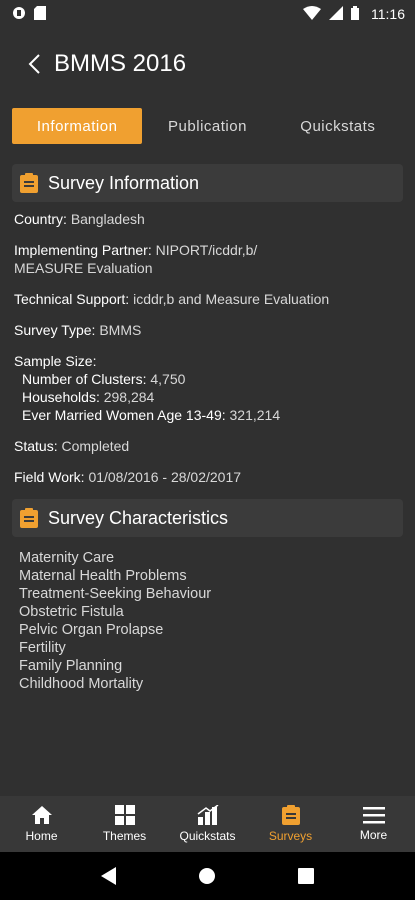  Describe the element at coordinates (71, 666) in the screenshot. I see `list-item: Family Planning` at that location.